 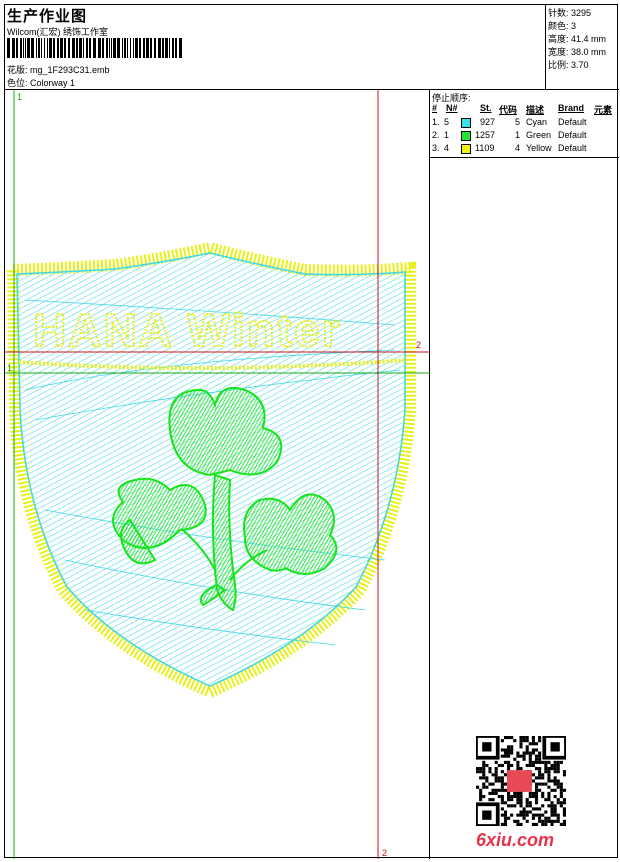 I want to click on table-row-code: 1, so click(x=518, y=135).